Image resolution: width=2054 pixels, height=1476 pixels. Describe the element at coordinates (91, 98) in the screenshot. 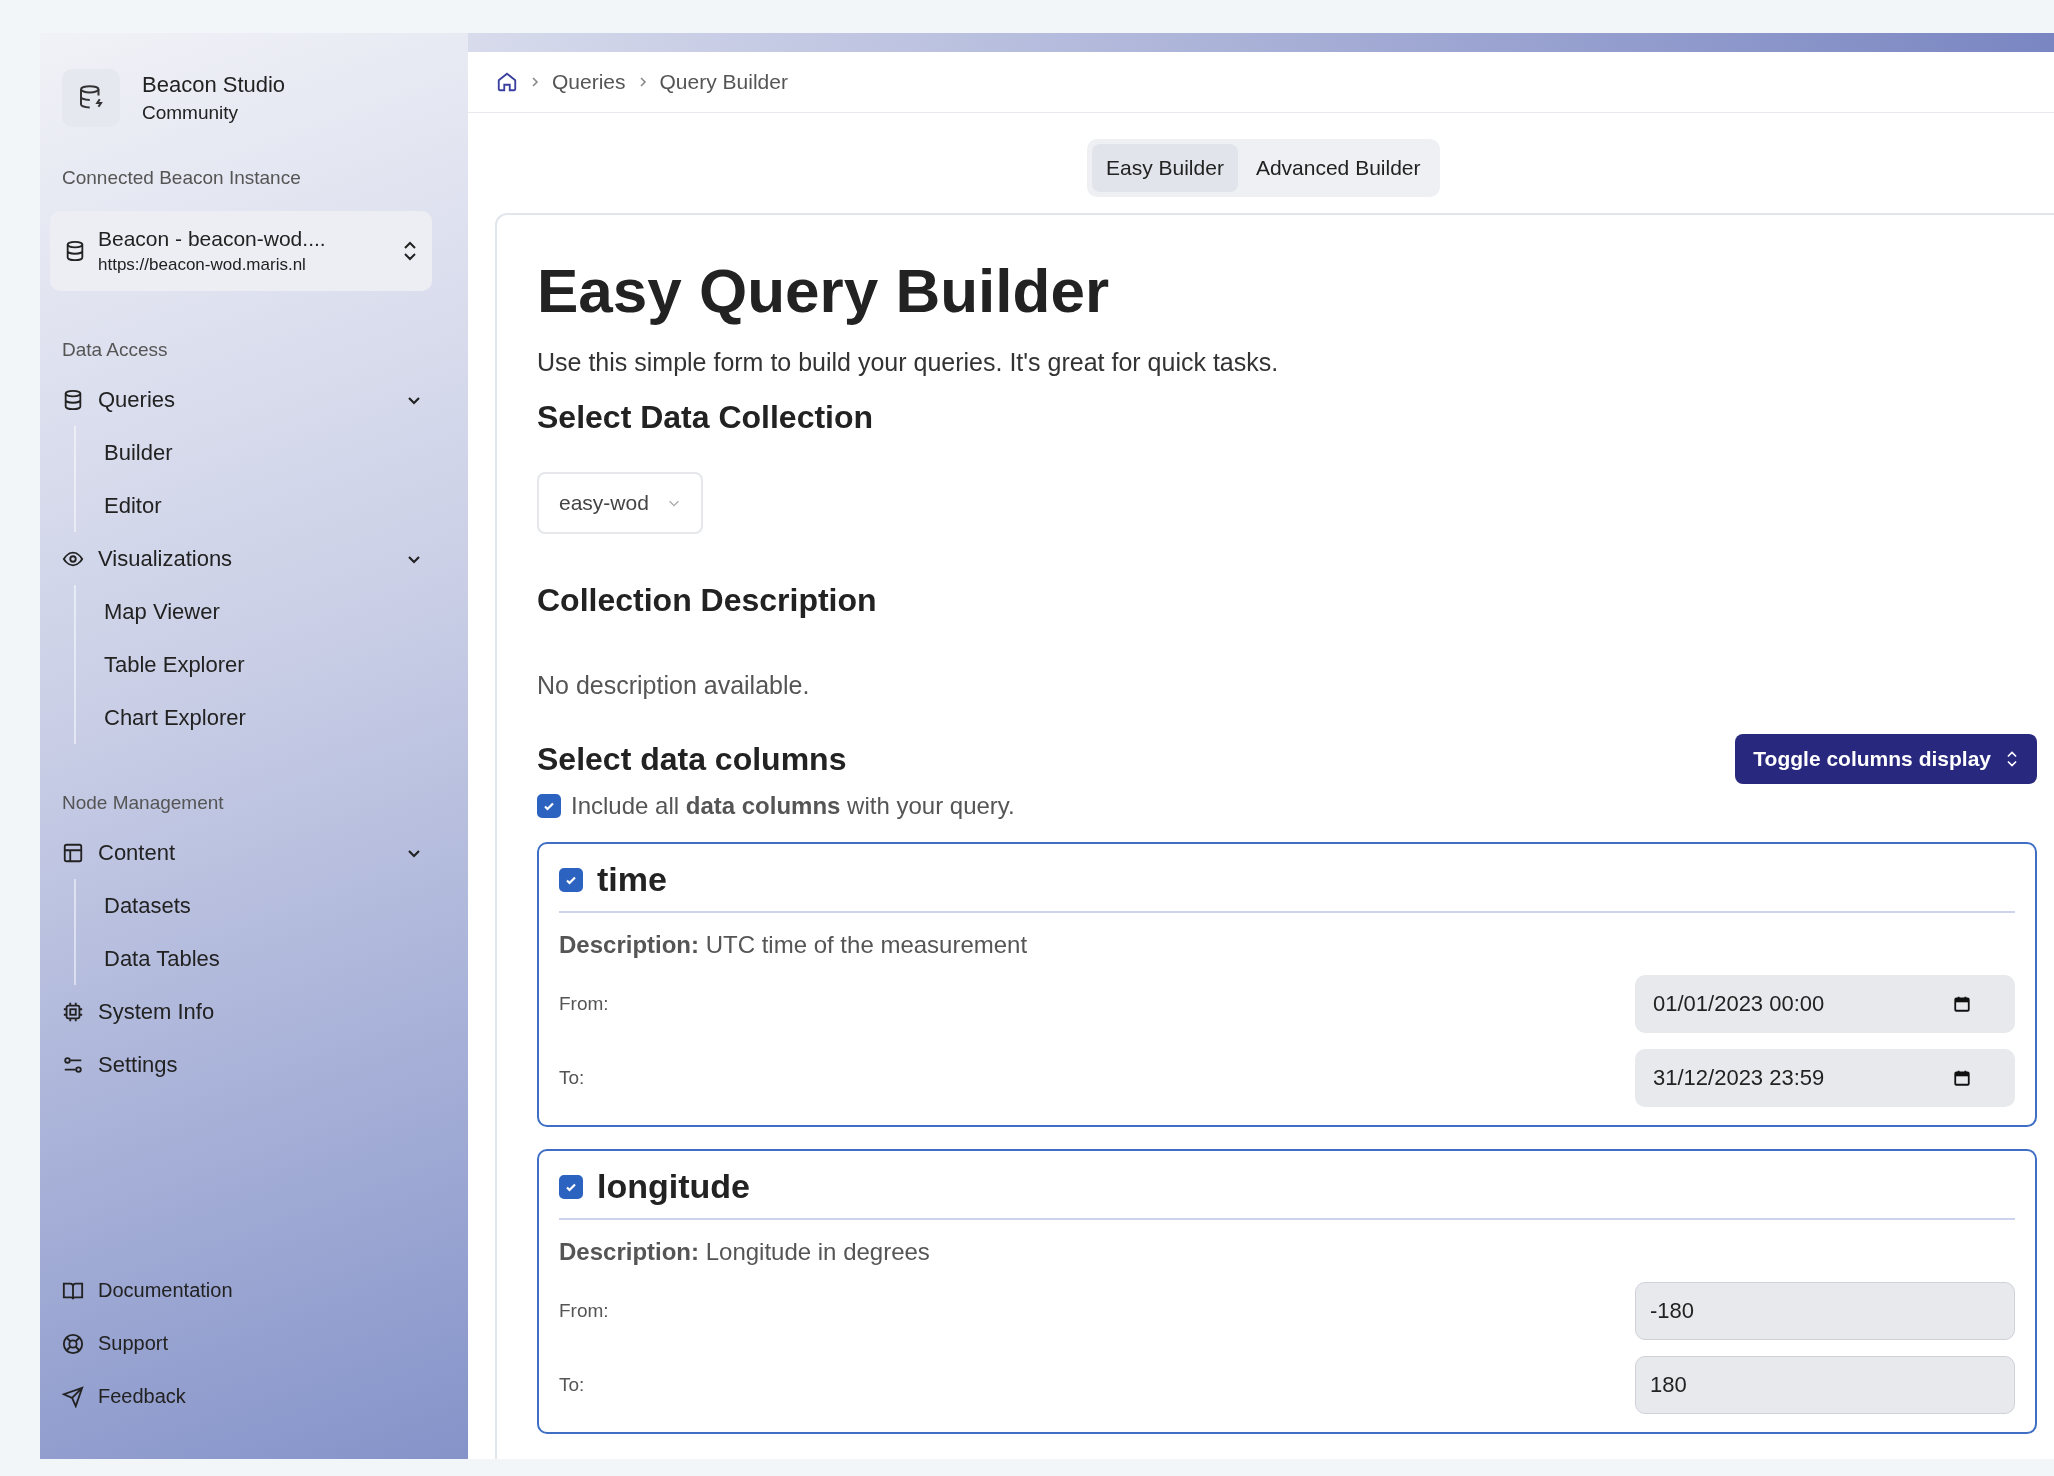

I see `app-logo-icon` at that location.